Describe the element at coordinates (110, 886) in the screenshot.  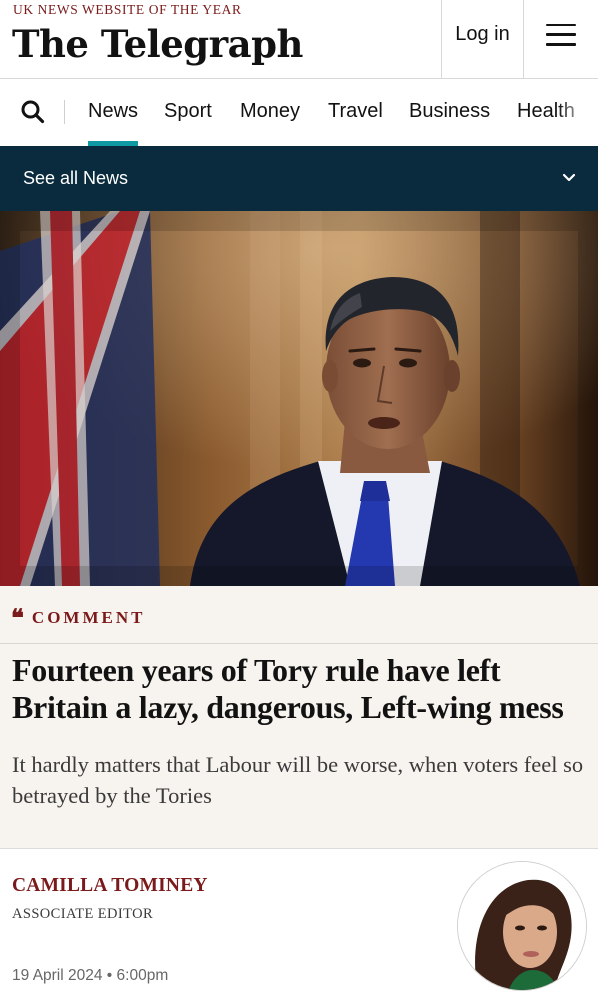
I see `author-name-link: CAMILLA TOMINEY` at that location.